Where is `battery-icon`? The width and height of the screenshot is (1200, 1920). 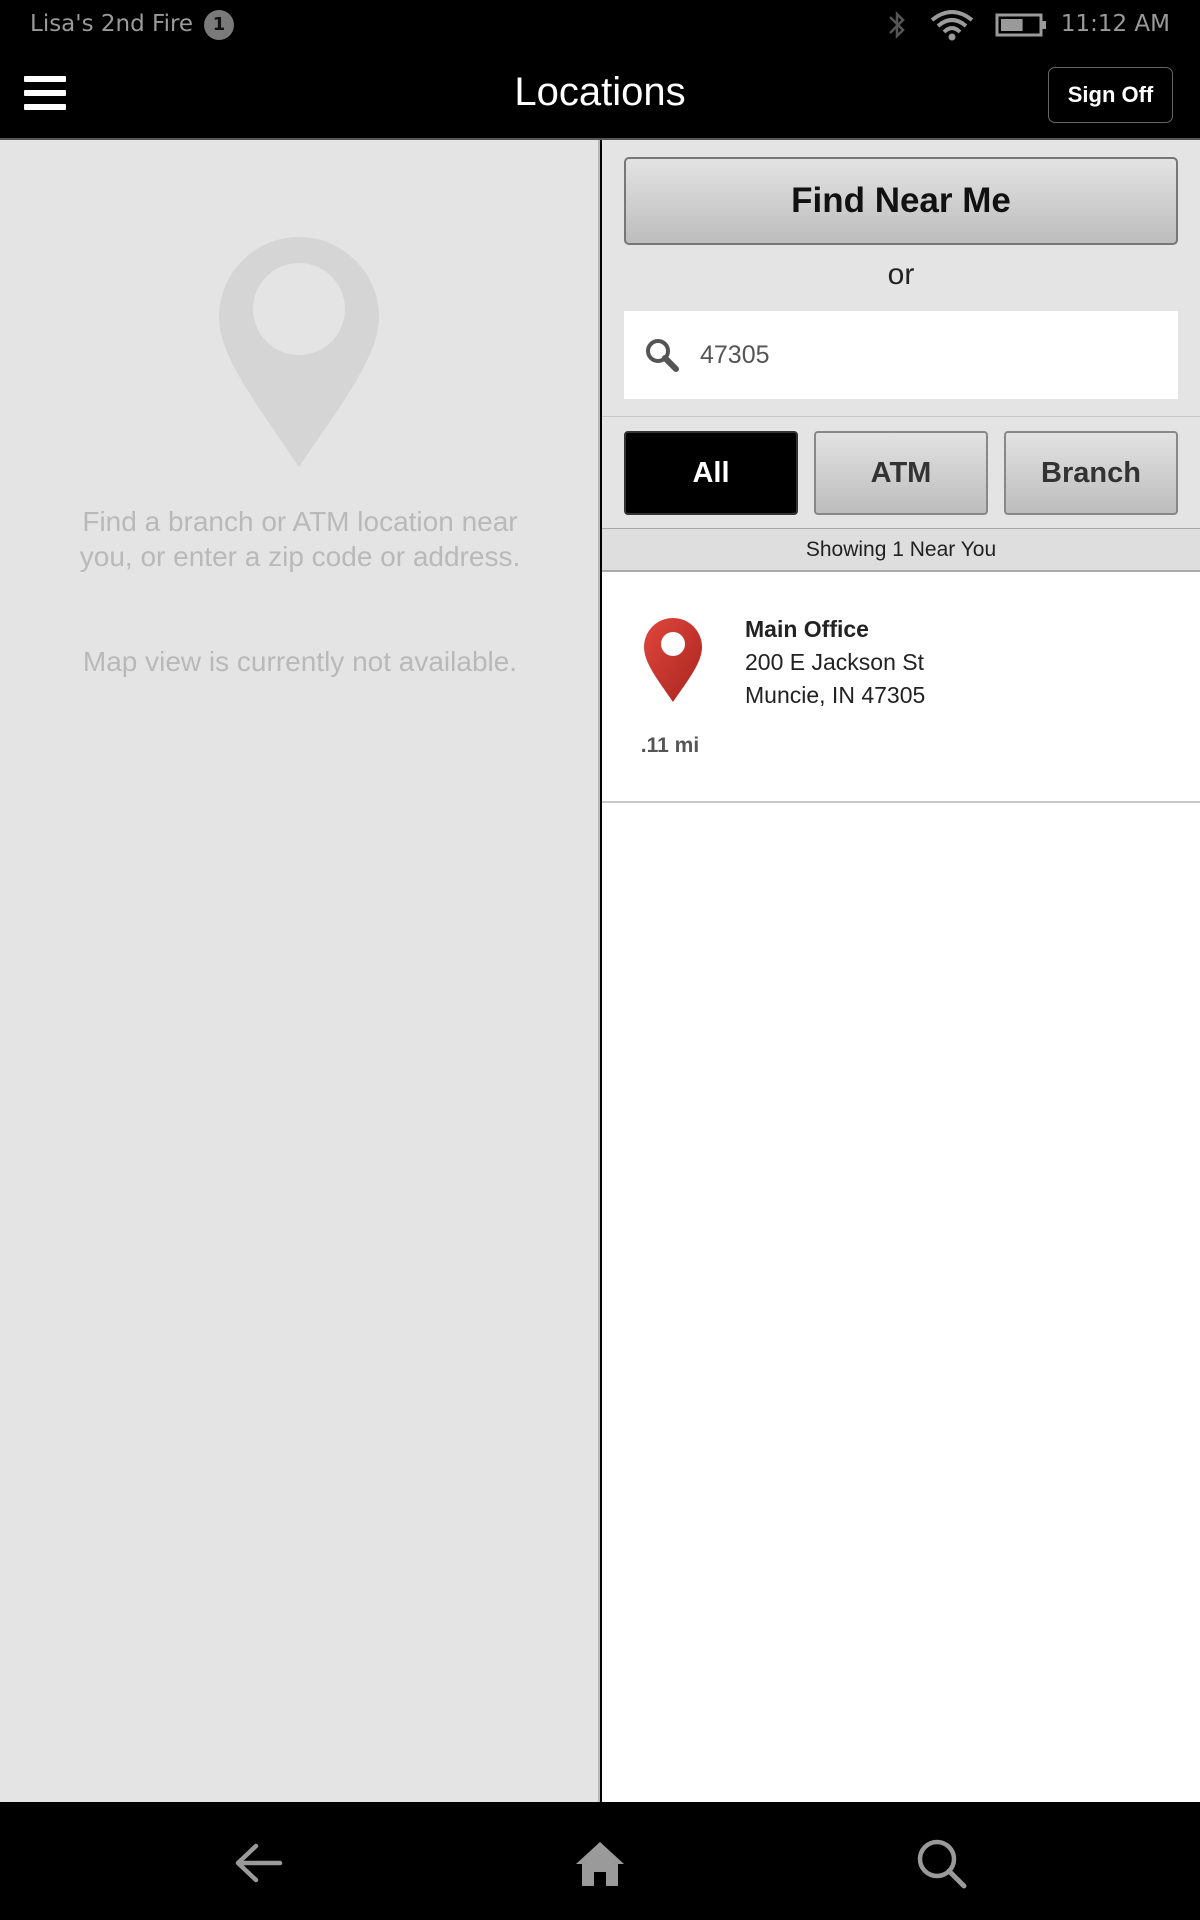 battery-icon is located at coordinates (1021, 27).